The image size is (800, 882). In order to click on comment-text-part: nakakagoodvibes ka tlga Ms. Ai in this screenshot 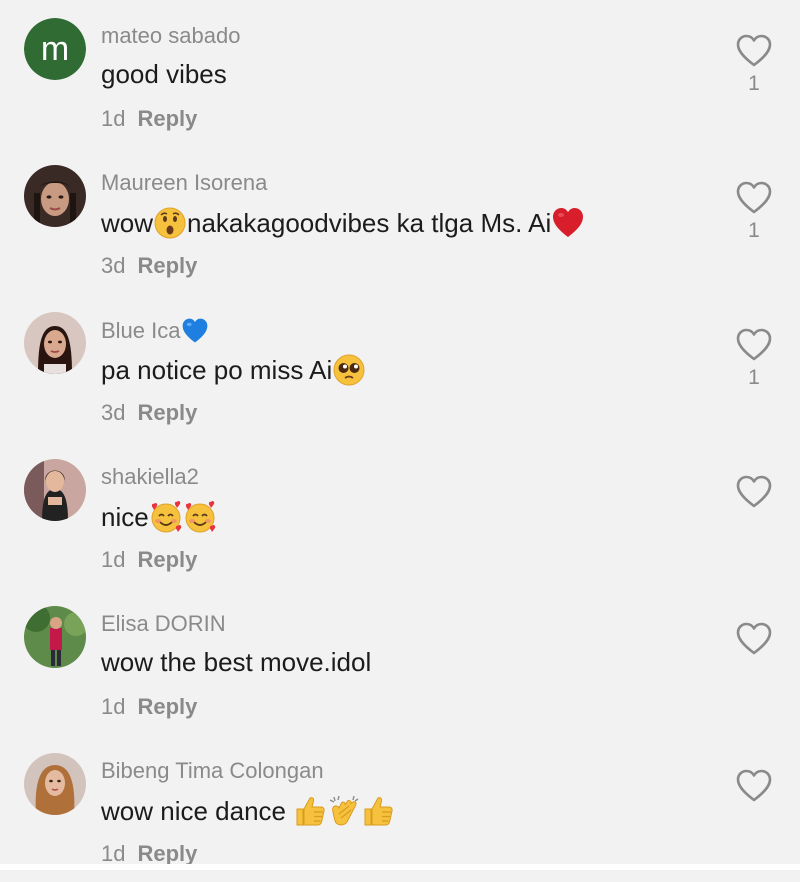, I will do `click(369, 222)`.